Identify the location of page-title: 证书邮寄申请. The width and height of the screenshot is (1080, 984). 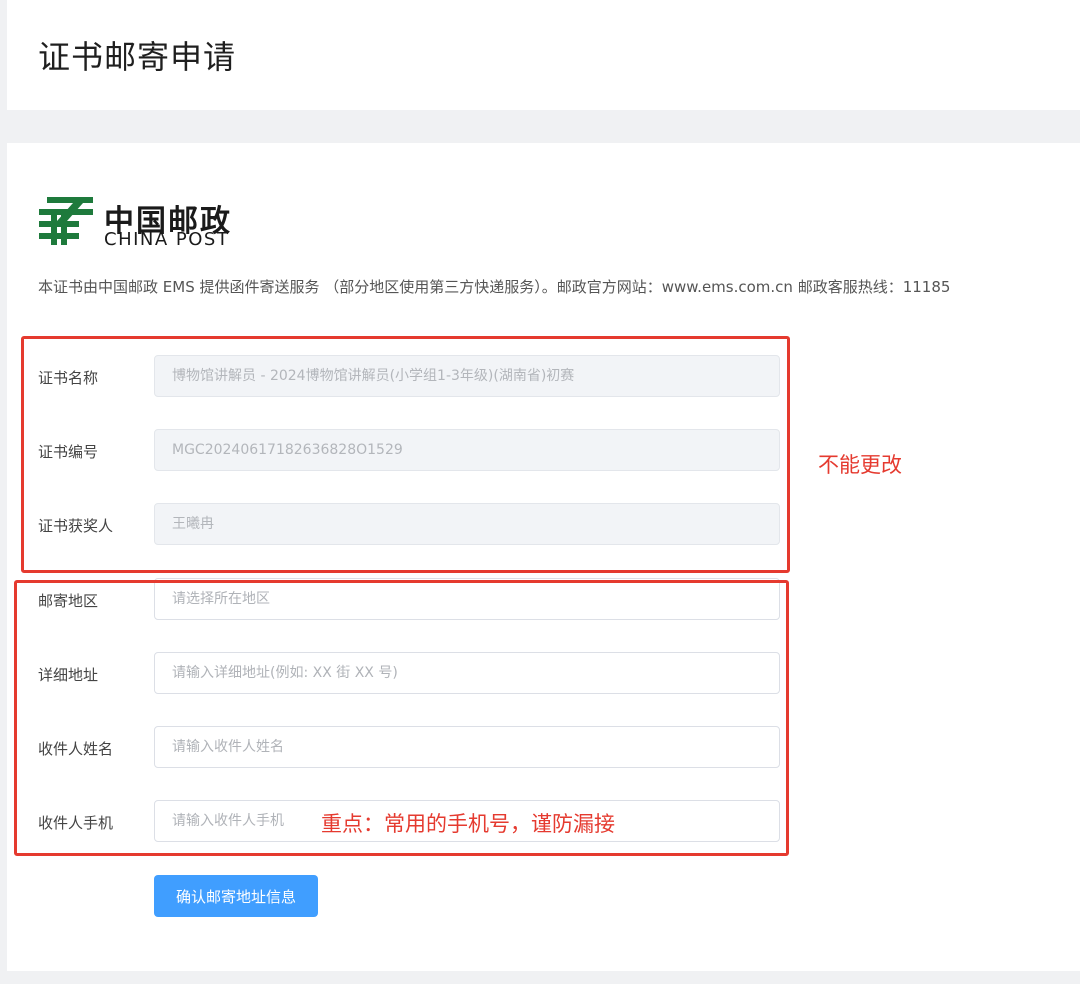
(137, 57).